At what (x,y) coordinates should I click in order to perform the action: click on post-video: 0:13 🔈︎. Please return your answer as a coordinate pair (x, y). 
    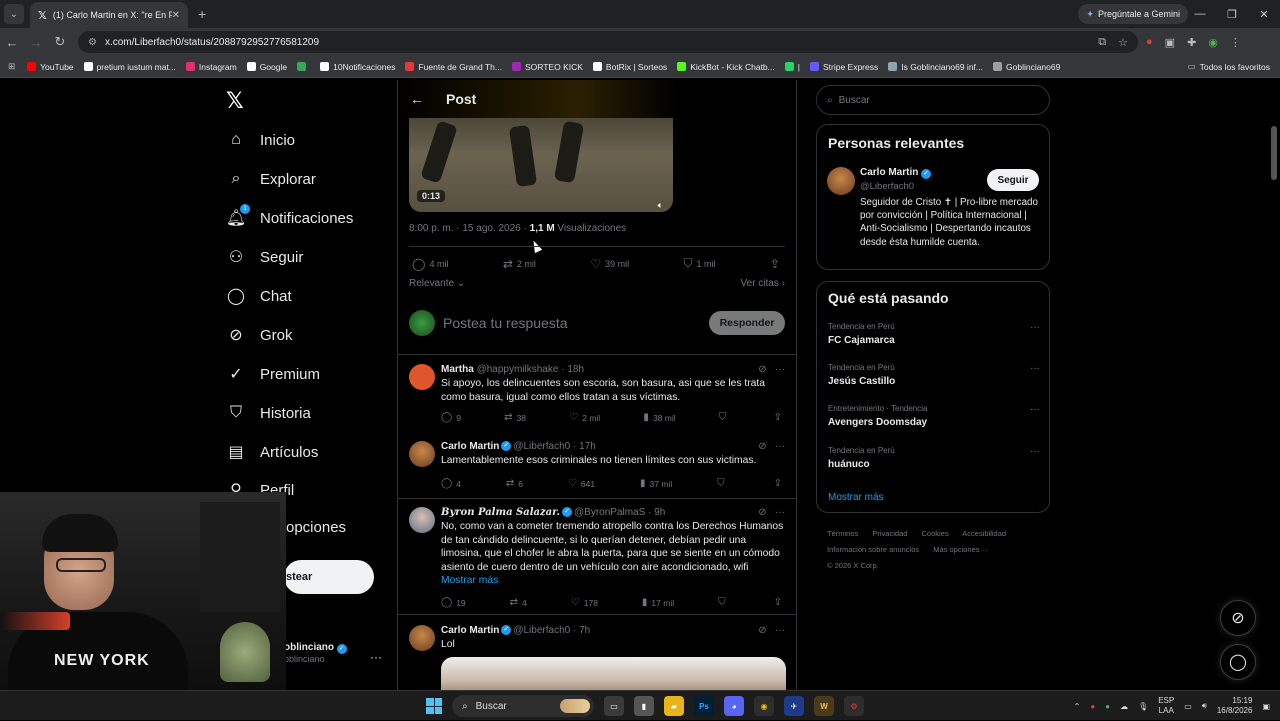
    Looking at the image, I should click on (541, 164).